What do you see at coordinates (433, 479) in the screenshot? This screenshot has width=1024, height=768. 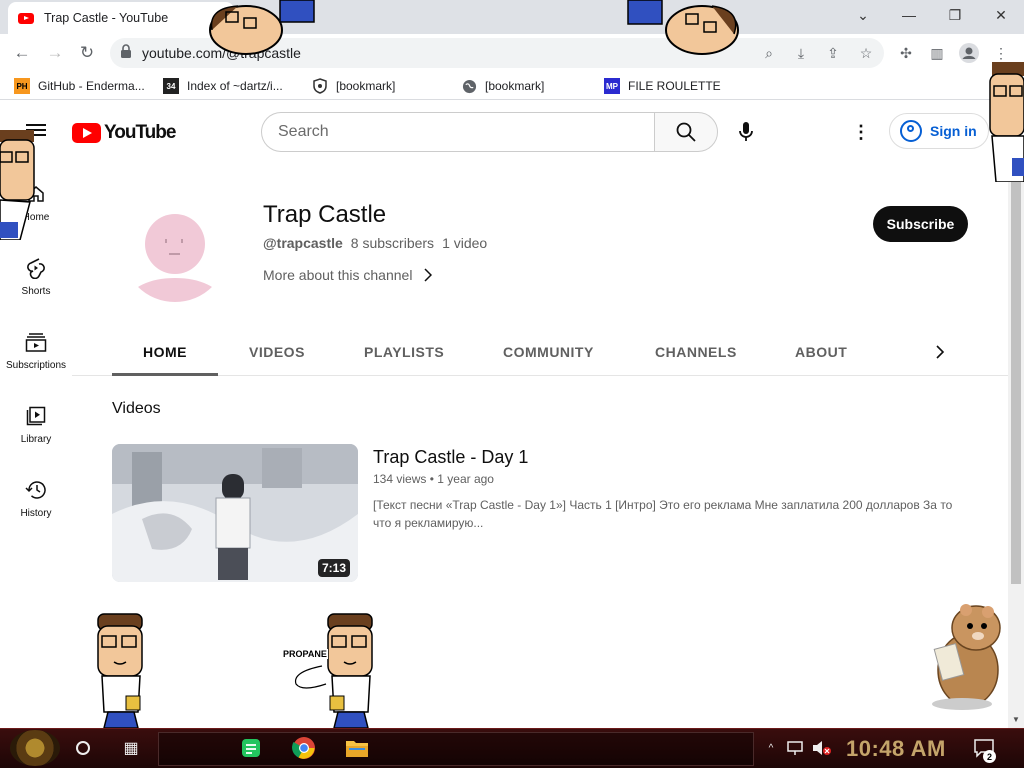 I see `video-meta: 134 views • 1 year ago` at bounding box center [433, 479].